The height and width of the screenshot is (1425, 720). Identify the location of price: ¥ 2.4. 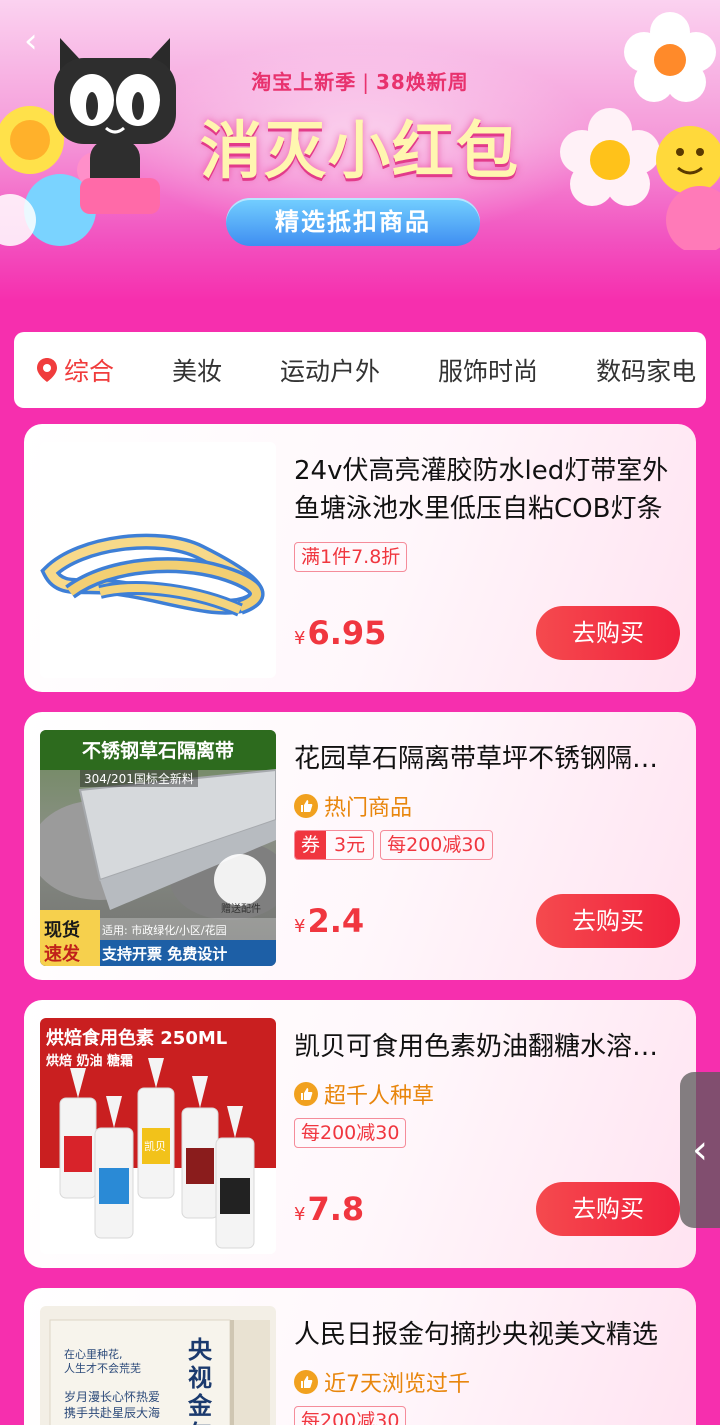
(329, 921).